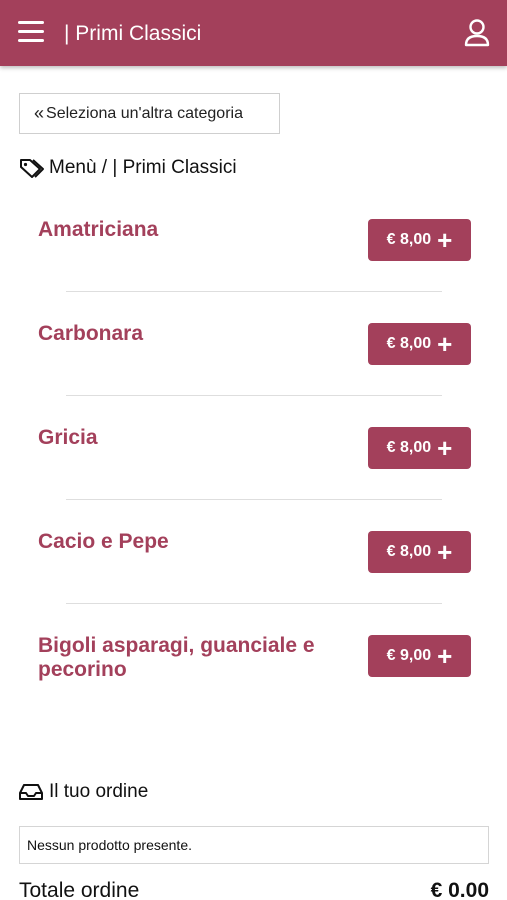 The image size is (507, 900). What do you see at coordinates (176, 657) in the screenshot?
I see `menu-item-name: Bigoli asparagi, guanciale e pecorino` at bounding box center [176, 657].